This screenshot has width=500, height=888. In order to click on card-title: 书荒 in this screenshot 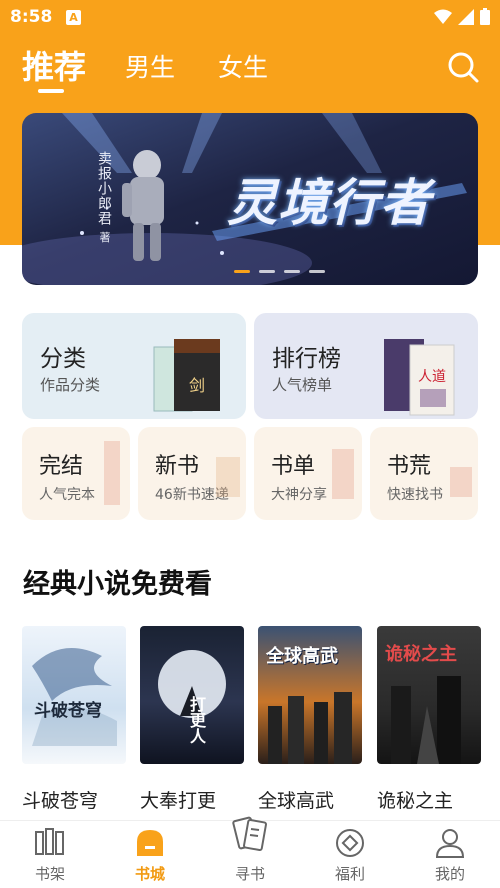, I will do `click(409, 466)`.